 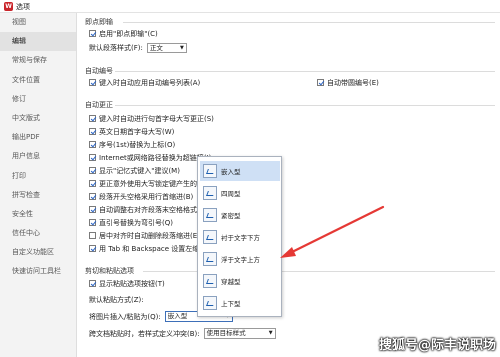 I want to click on watermark-text: 搜狐号@际丰说职场, so click(x=437, y=345).